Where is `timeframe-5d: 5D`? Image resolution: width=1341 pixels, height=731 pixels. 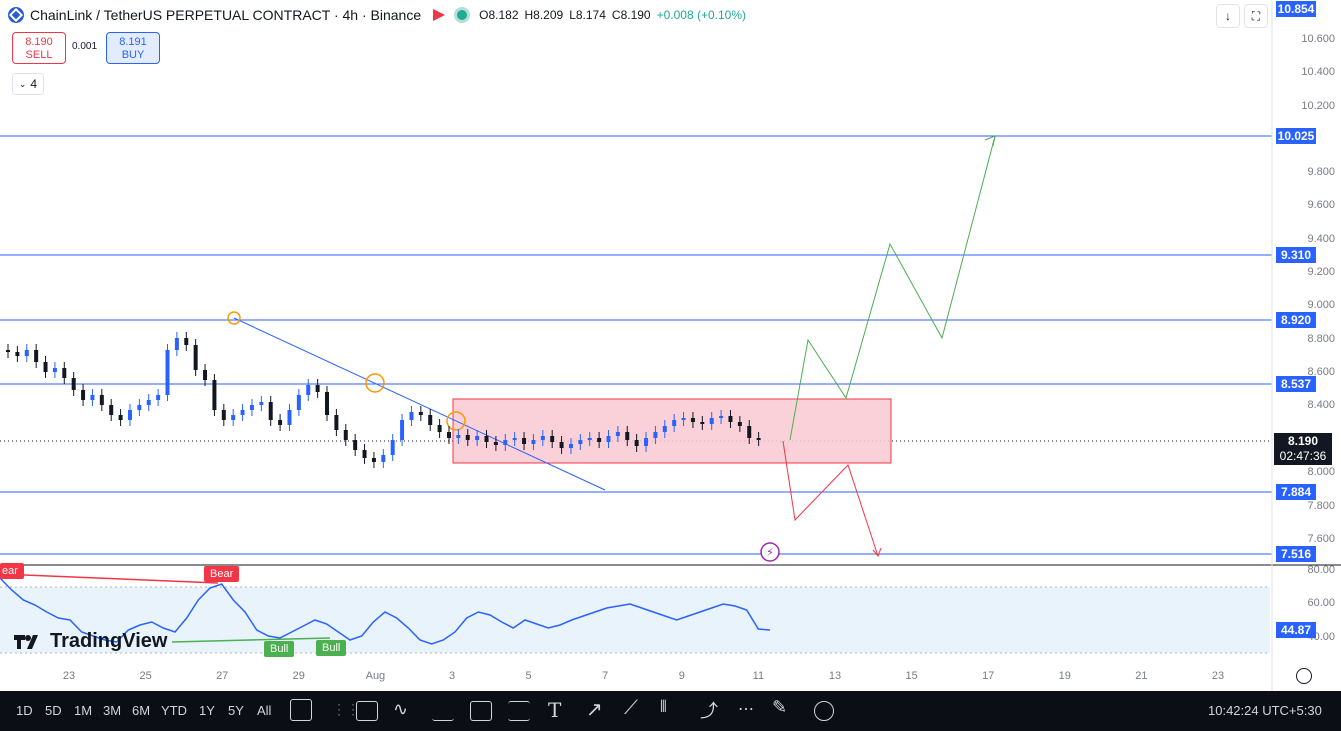 timeframe-5d: 5D is located at coordinates (53, 711).